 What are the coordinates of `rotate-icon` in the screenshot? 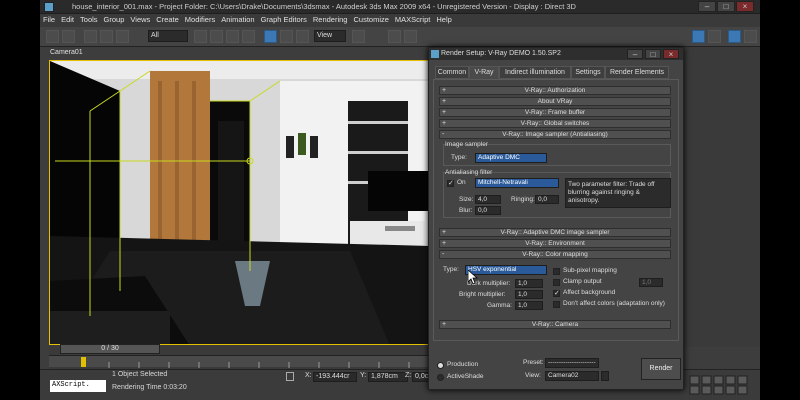 It's located at (286, 36).